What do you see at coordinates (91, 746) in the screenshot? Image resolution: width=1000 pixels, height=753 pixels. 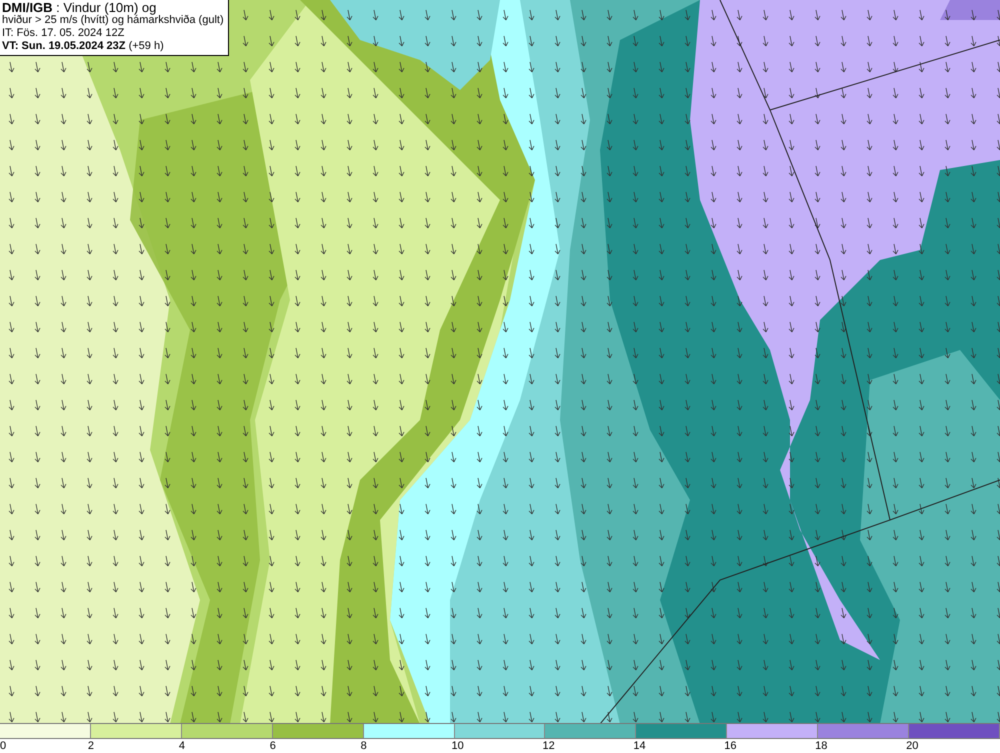 I see `legend-label: 2` at bounding box center [91, 746].